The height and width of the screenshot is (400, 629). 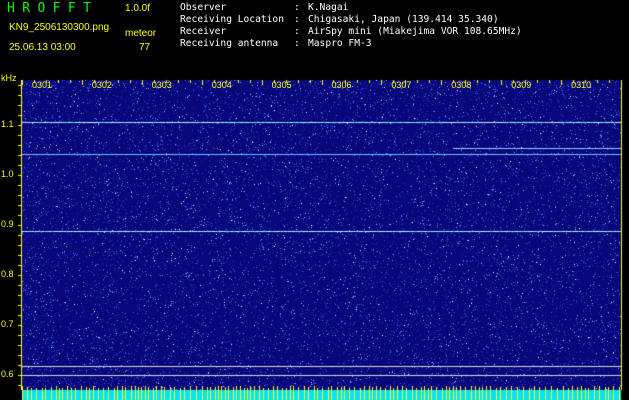 What do you see at coordinates (232, 19) in the screenshot?
I see `info-key: Receiving Location` at bounding box center [232, 19].